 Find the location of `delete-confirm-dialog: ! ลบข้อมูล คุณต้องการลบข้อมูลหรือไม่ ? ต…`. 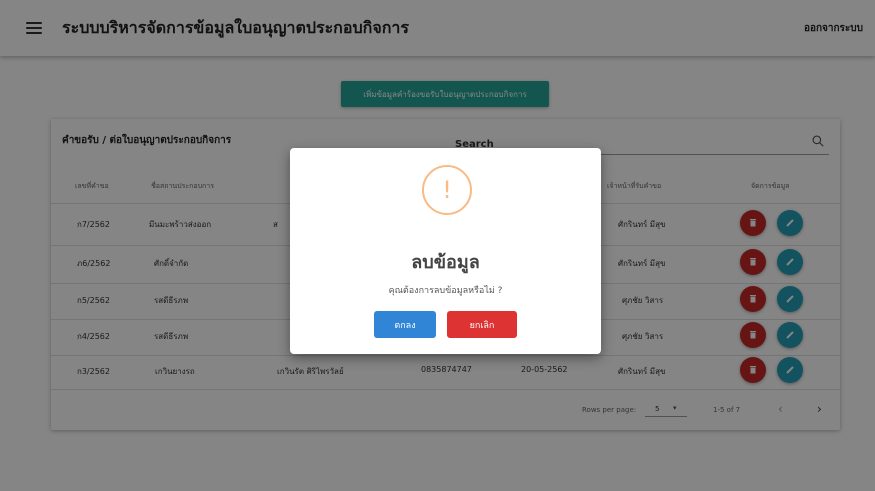

delete-confirm-dialog: ! ลบข้อมูล คุณต้องการลบข้อมูลหรือไม่ ? ต… is located at coordinates (445, 251).